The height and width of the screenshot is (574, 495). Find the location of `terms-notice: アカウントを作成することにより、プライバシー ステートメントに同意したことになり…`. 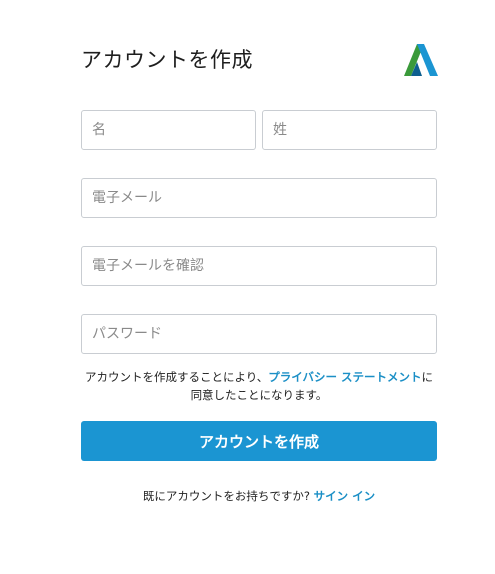

terms-notice: アカウントを作成することにより、プライバシー ステートメントに同意したことになり… is located at coordinates (259, 386).